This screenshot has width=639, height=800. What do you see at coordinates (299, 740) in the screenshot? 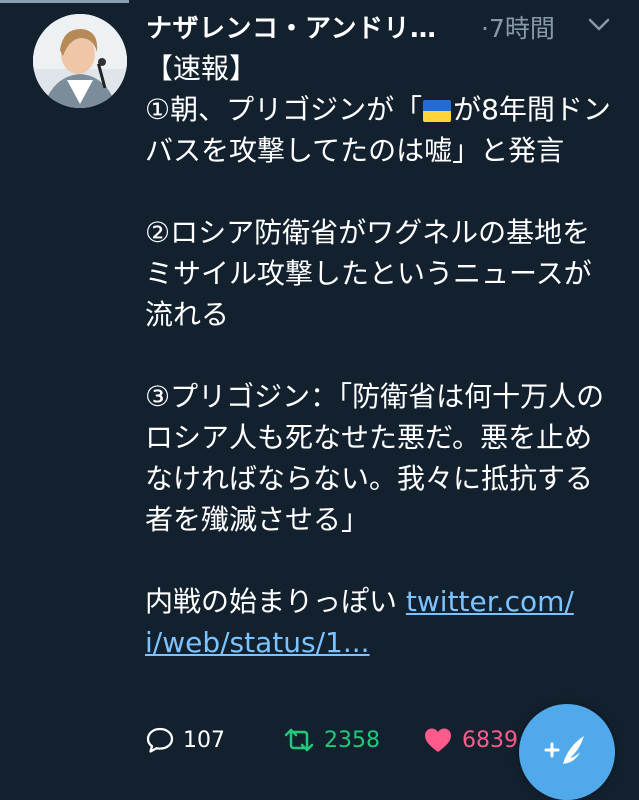
I see `retweet-icon` at bounding box center [299, 740].